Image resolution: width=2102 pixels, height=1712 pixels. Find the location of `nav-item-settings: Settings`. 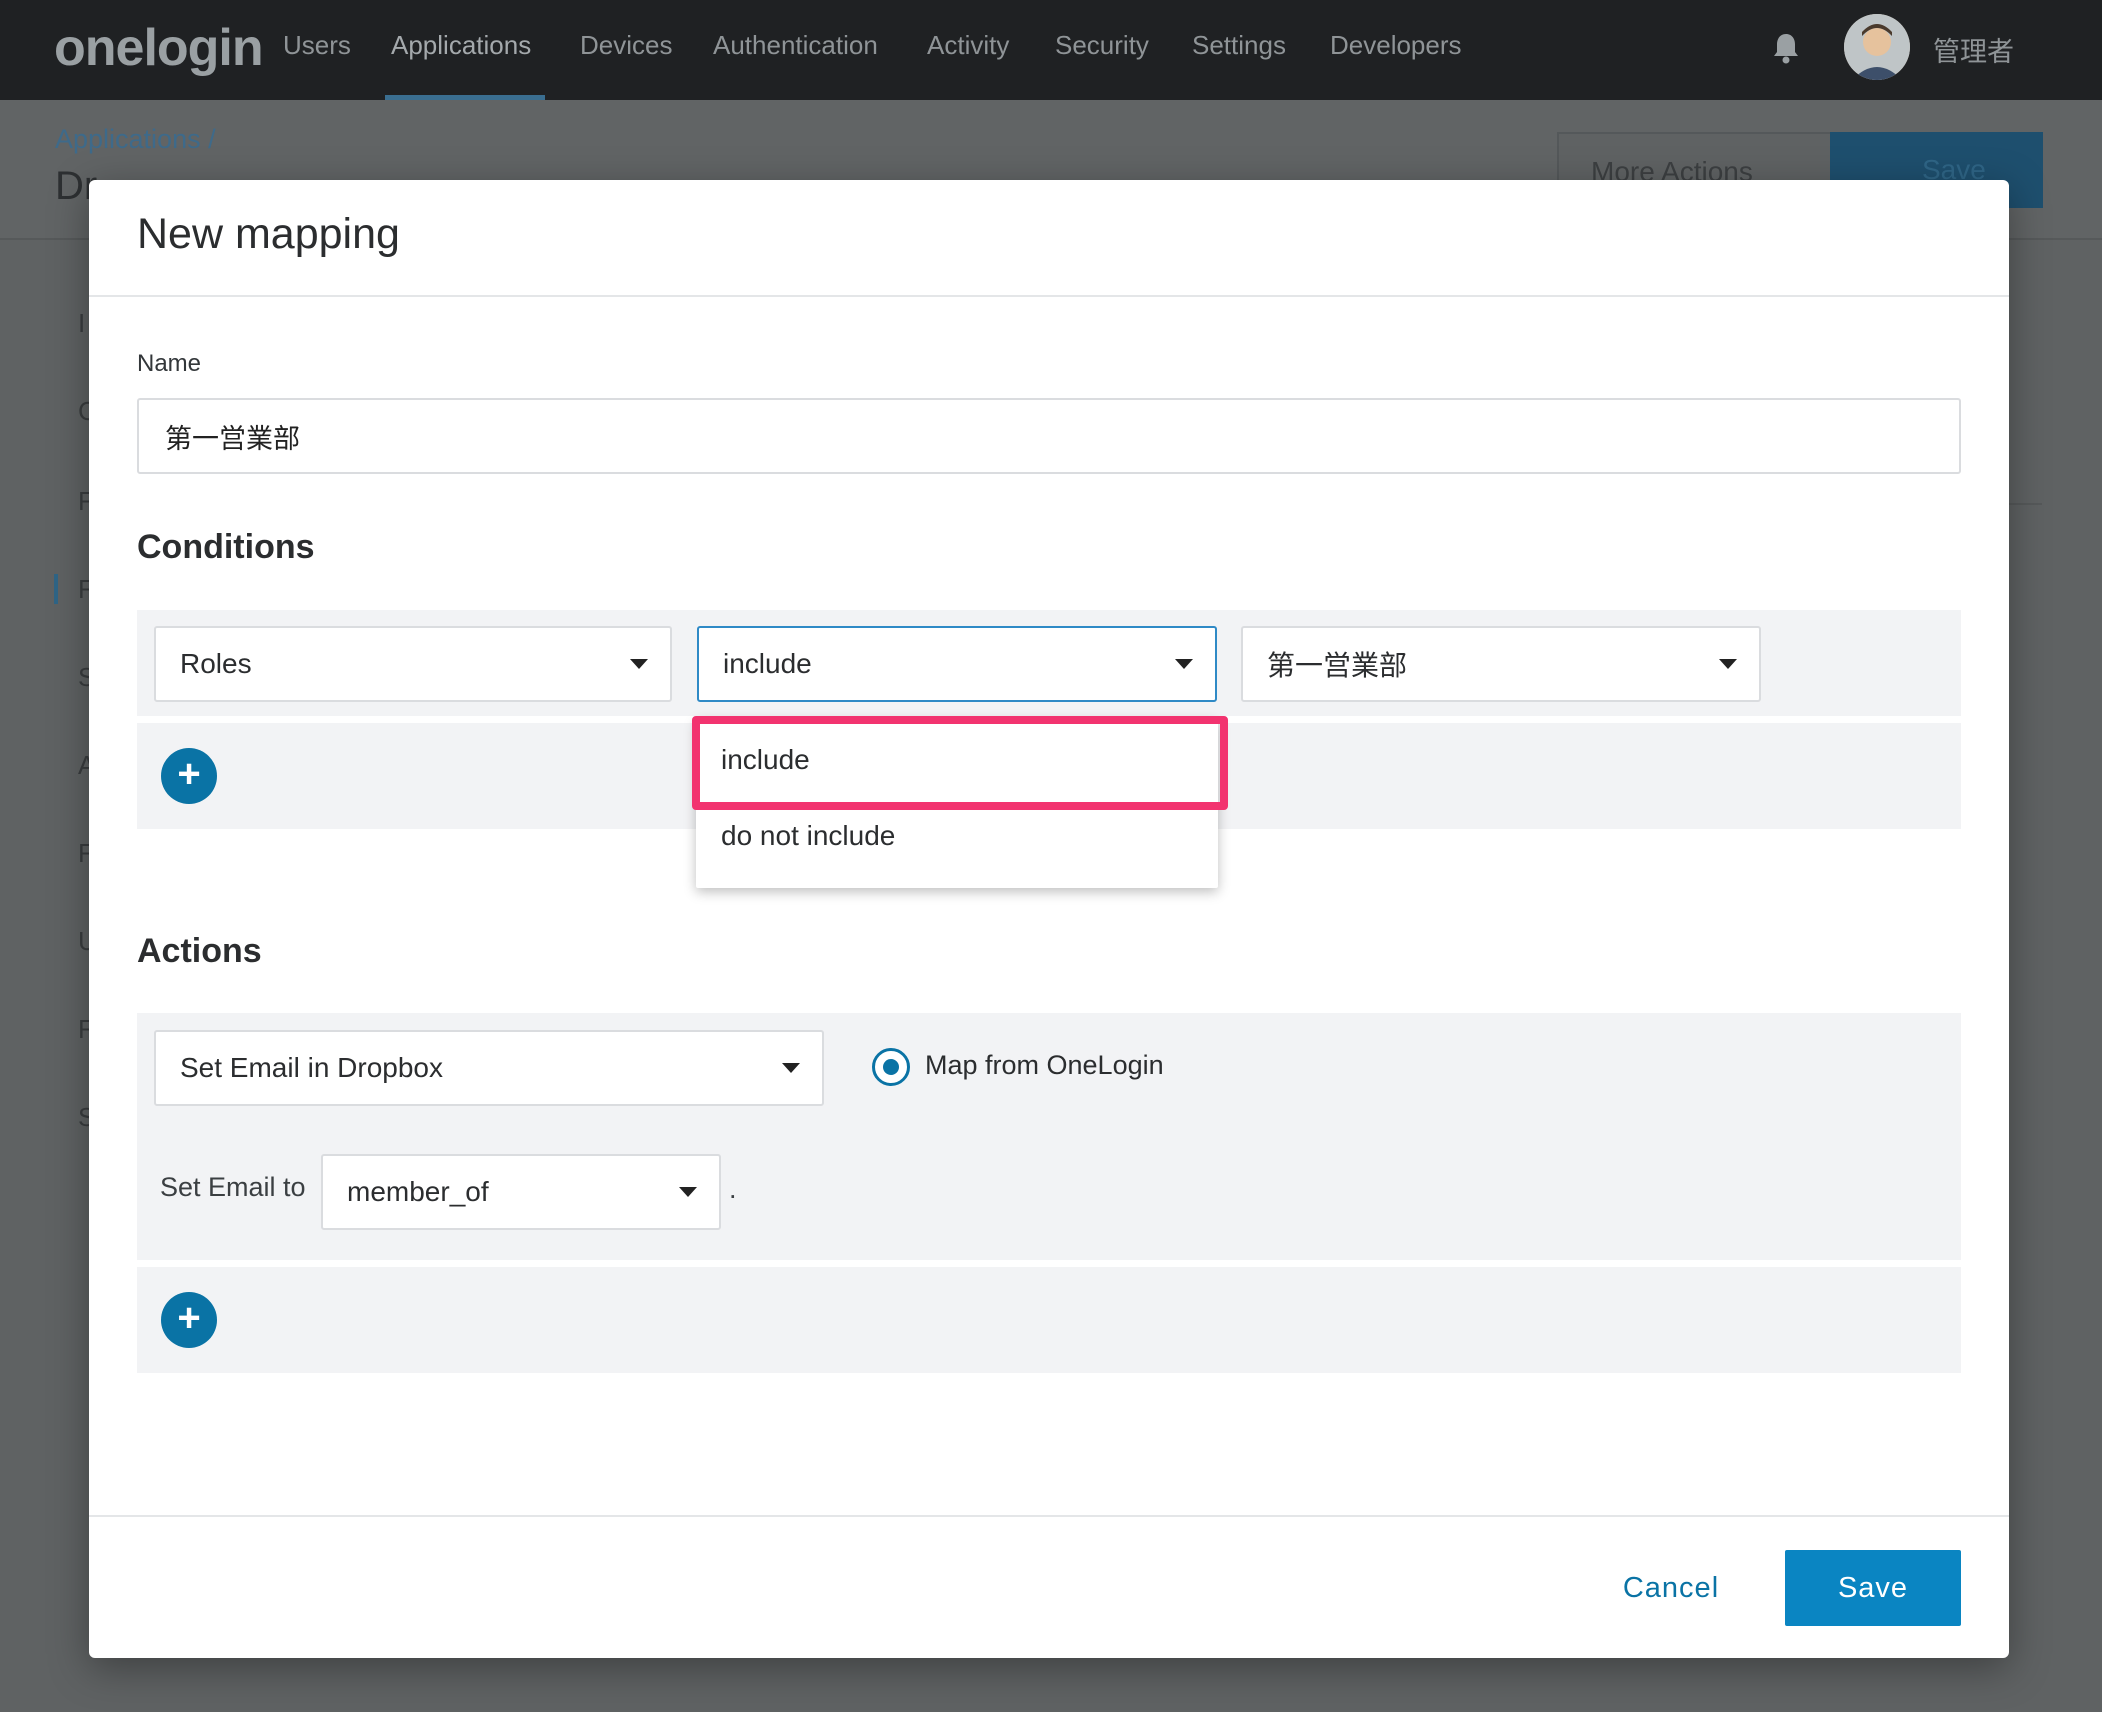

nav-item-settings: Settings is located at coordinates (1239, 45).